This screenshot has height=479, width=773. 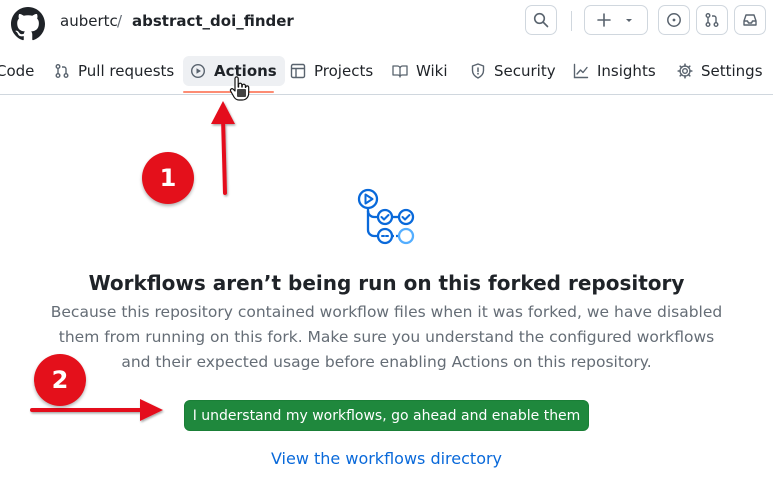 I want to click on tab-insights: Insights, so click(x=614, y=71).